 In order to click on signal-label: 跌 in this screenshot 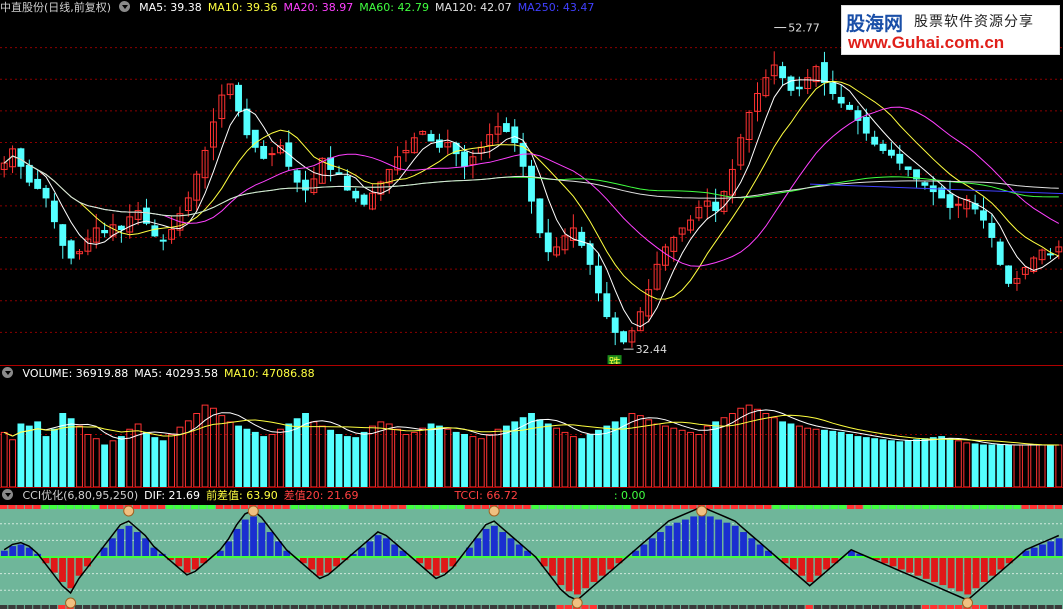, I will do `click(615, 359)`.